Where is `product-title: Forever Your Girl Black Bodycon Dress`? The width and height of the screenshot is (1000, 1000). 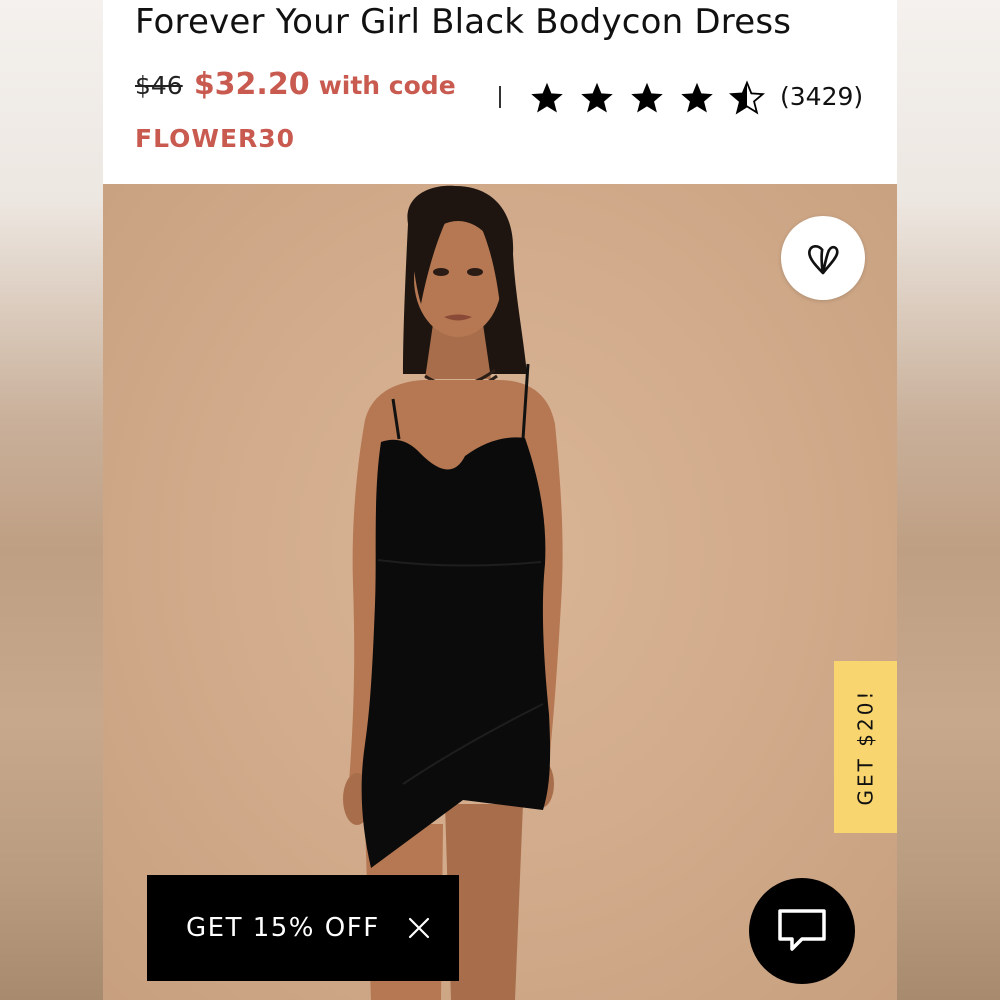
product-title: Forever Your Girl Black Bodycon Dress is located at coordinates (463, 22).